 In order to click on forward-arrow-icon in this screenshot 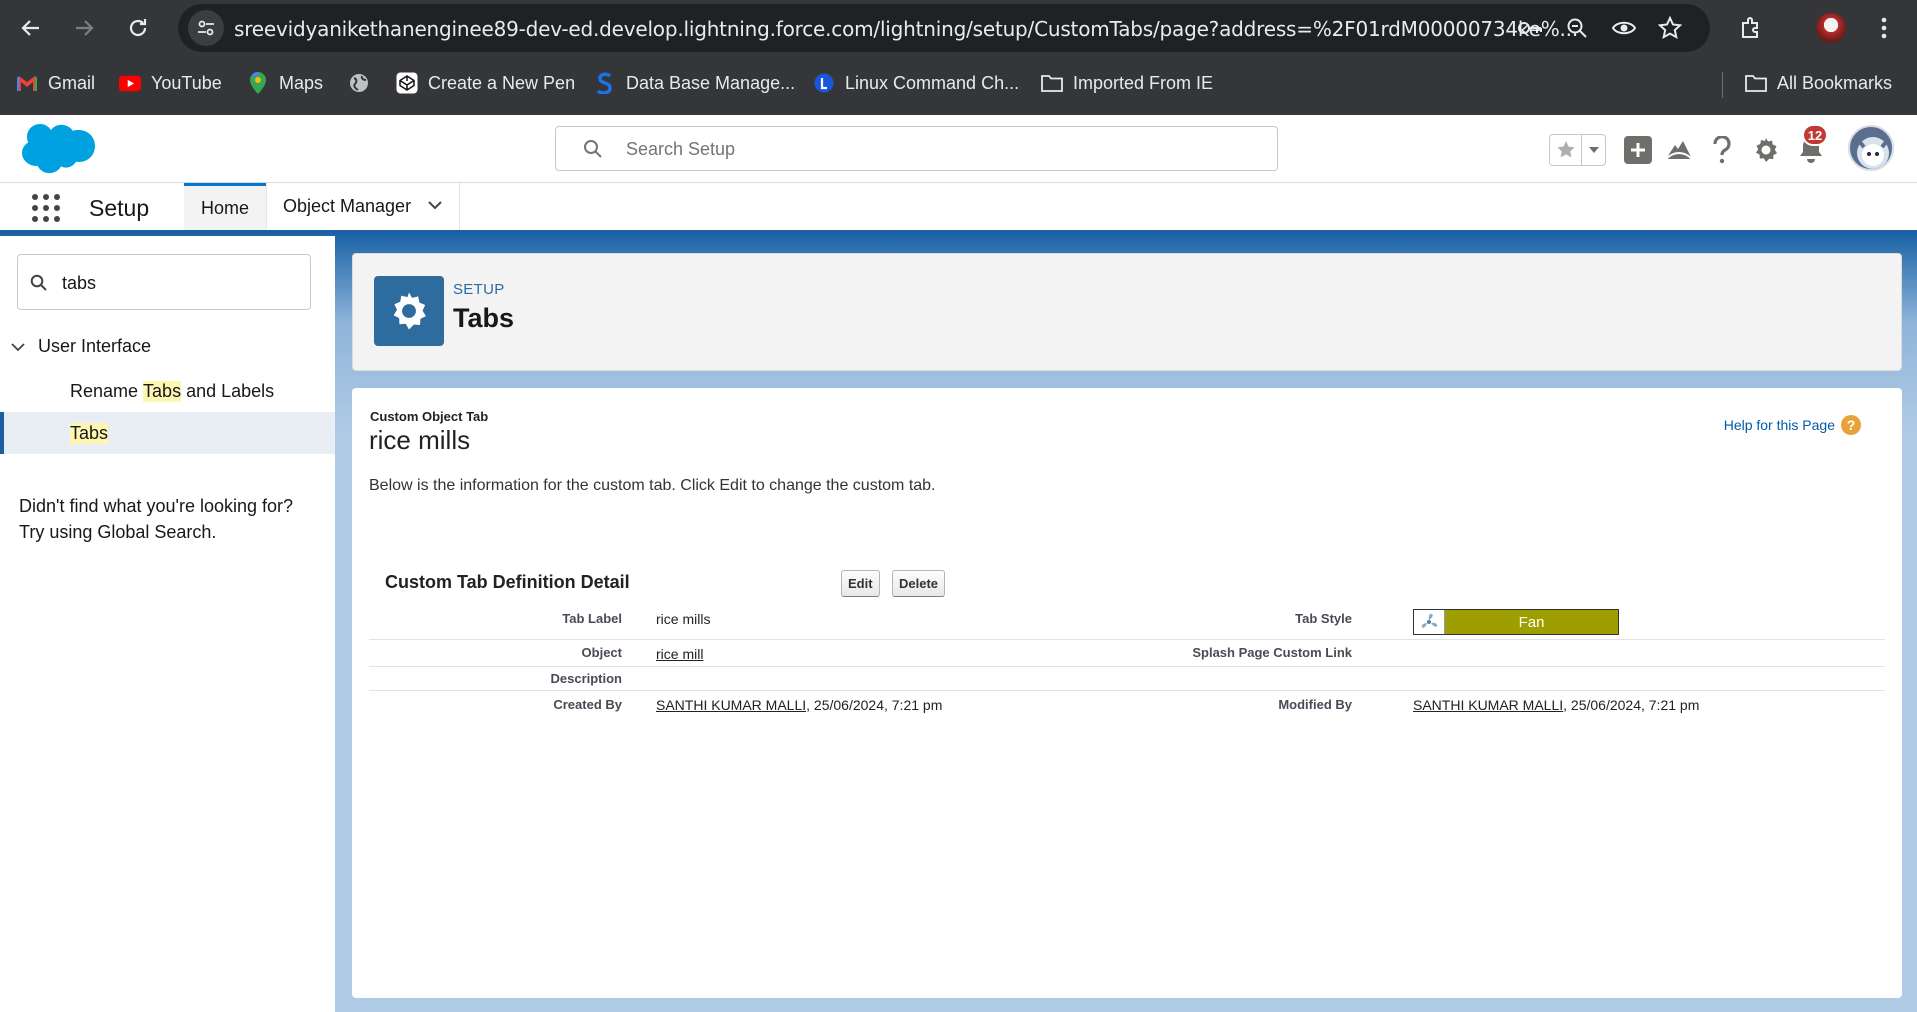, I will do `click(85, 28)`.